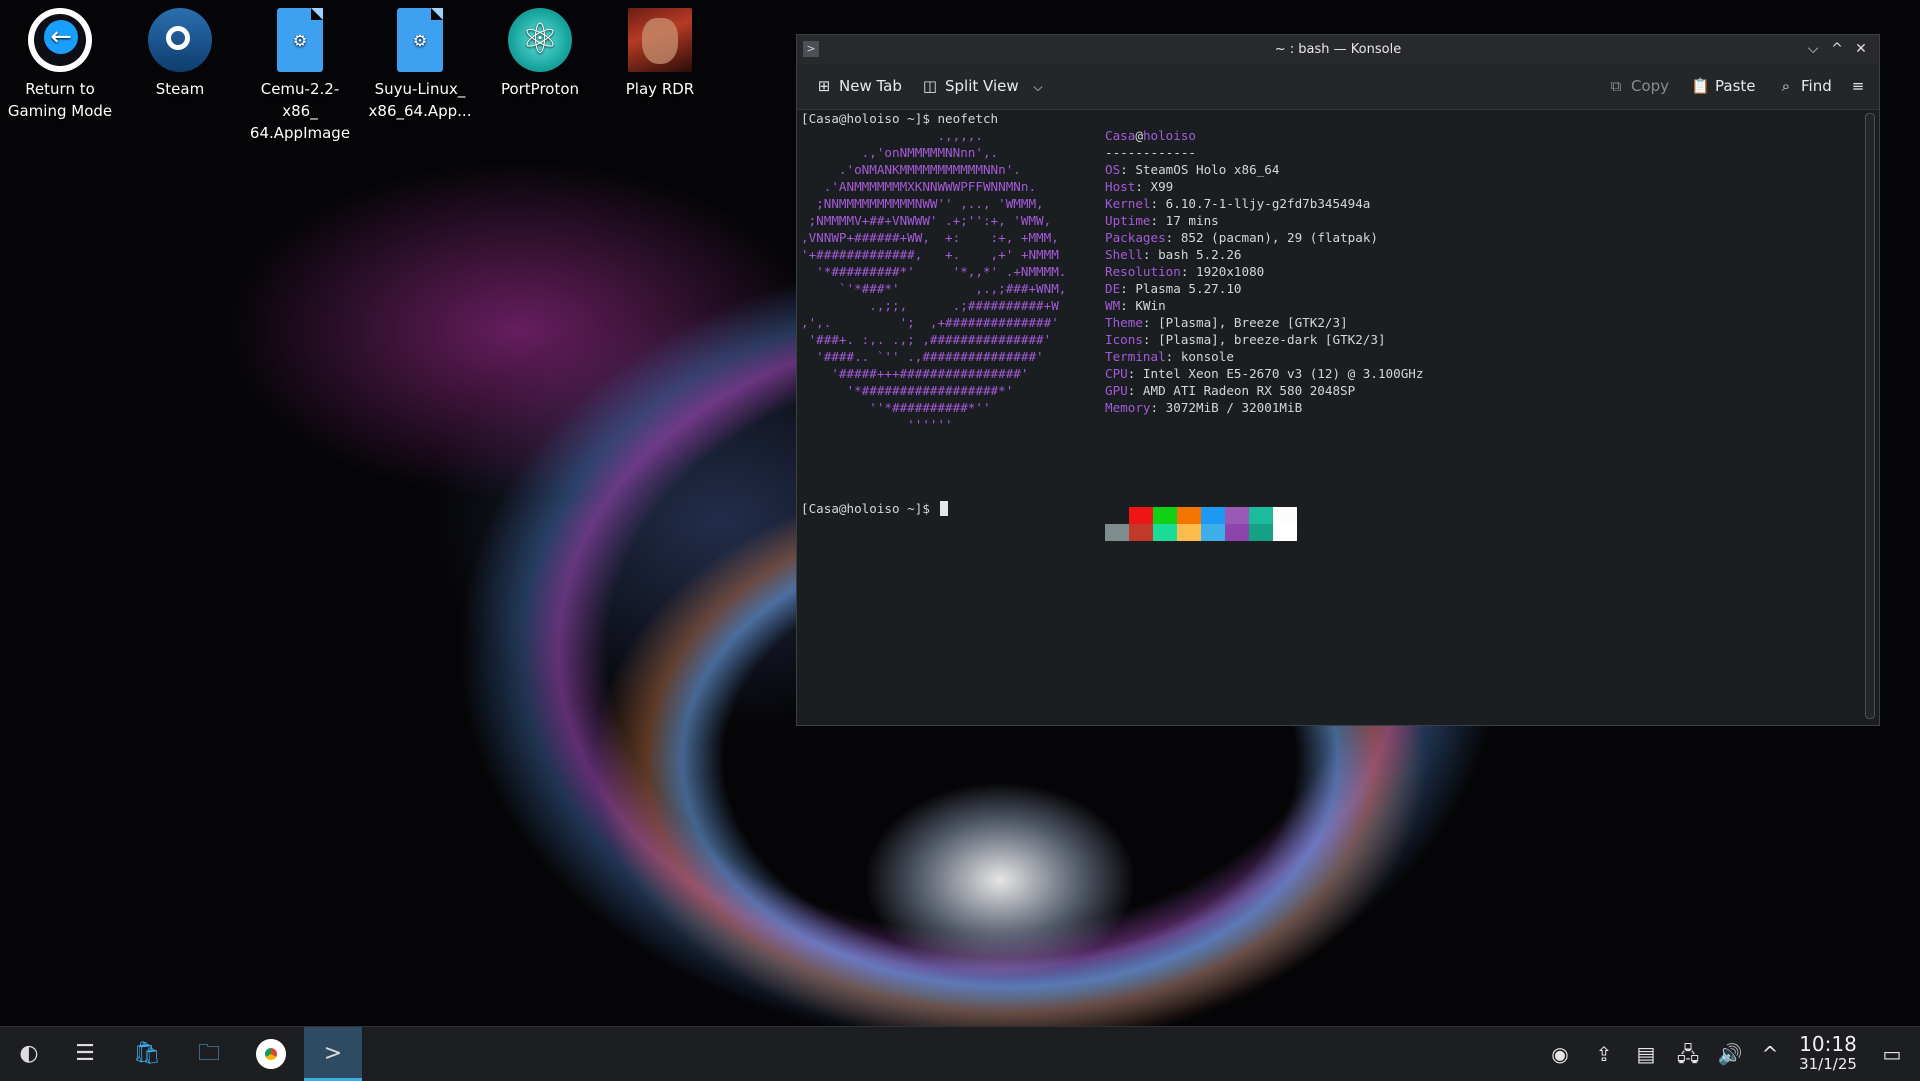 This screenshot has height=1081, width=1920. Describe the element at coordinates (1688, 1054) in the screenshot. I see `network-icon: 🖧` at that location.